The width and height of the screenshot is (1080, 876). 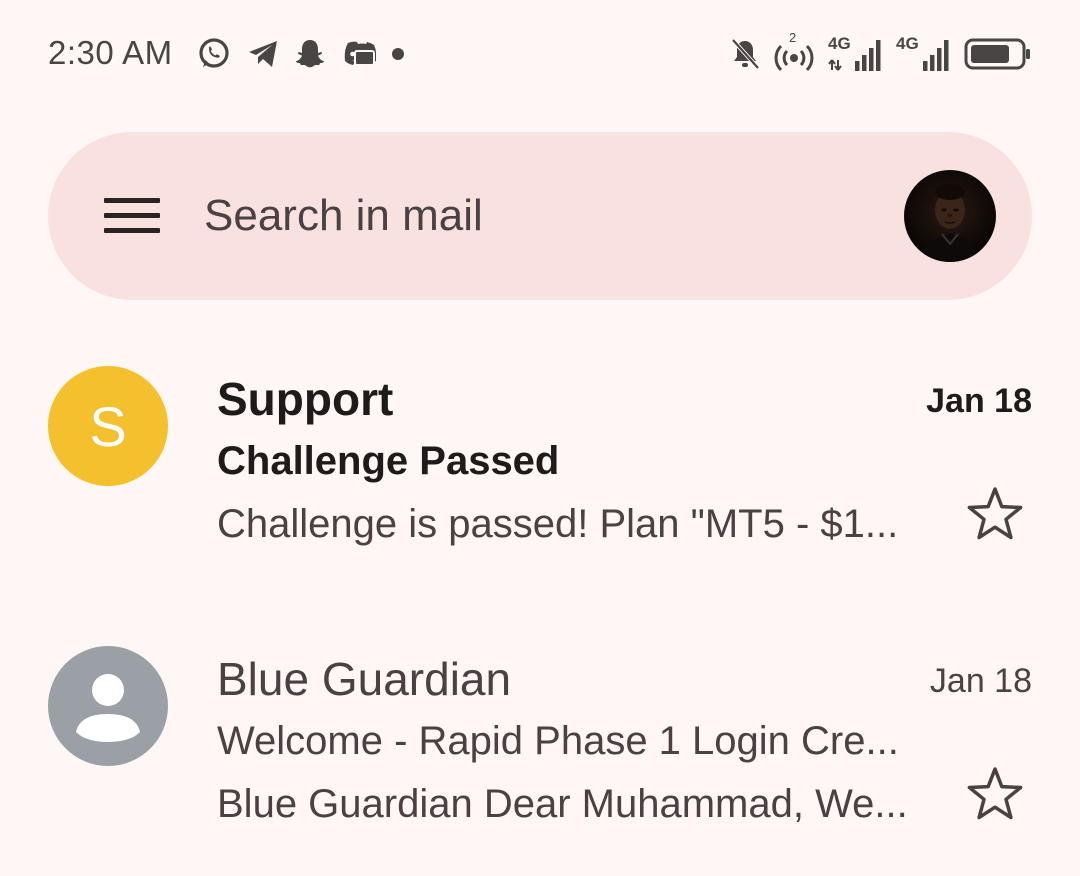 What do you see at coordinates (310, 54) in the screenshot?
I see `snapchat-icon` at bounding box center [310, 54].